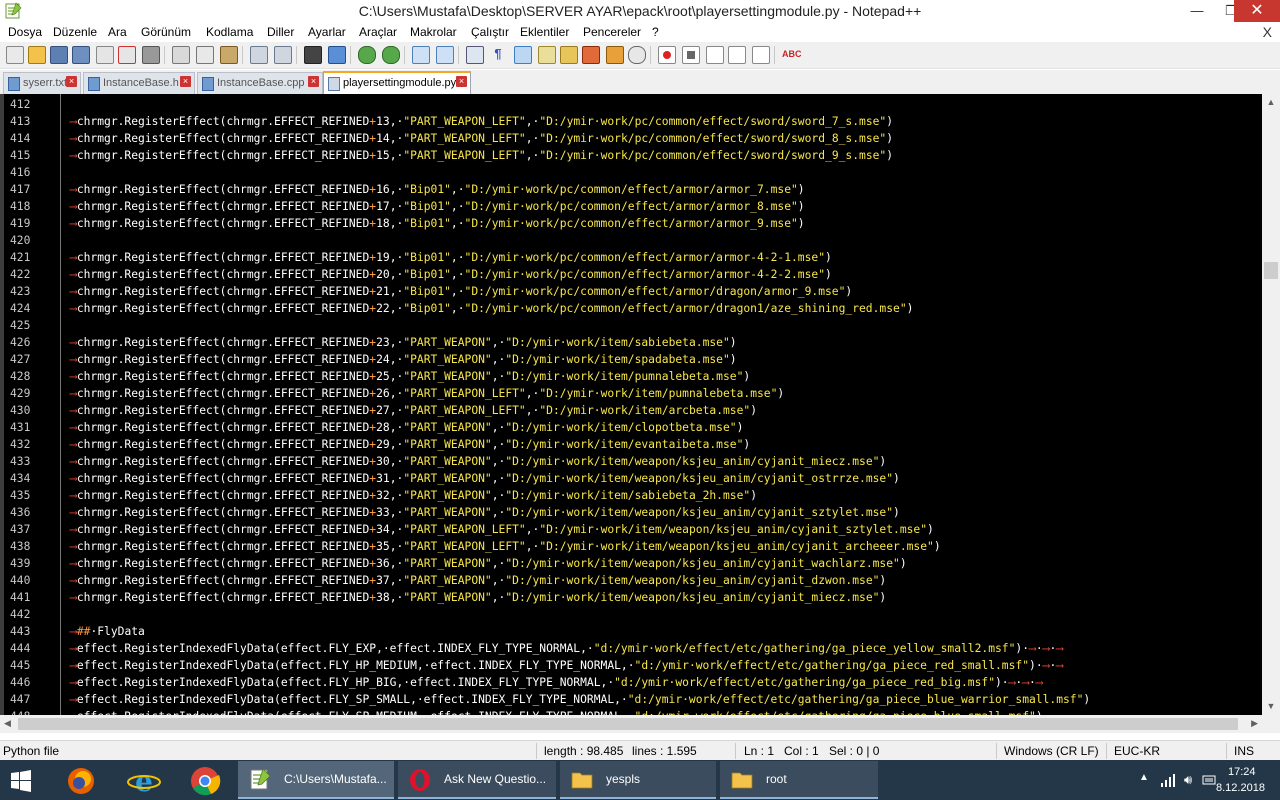 Image resolution: width=1280 pixels, height=800 pixels. I want to click on scroll-up-icon: ▲, so click(1271, 102).